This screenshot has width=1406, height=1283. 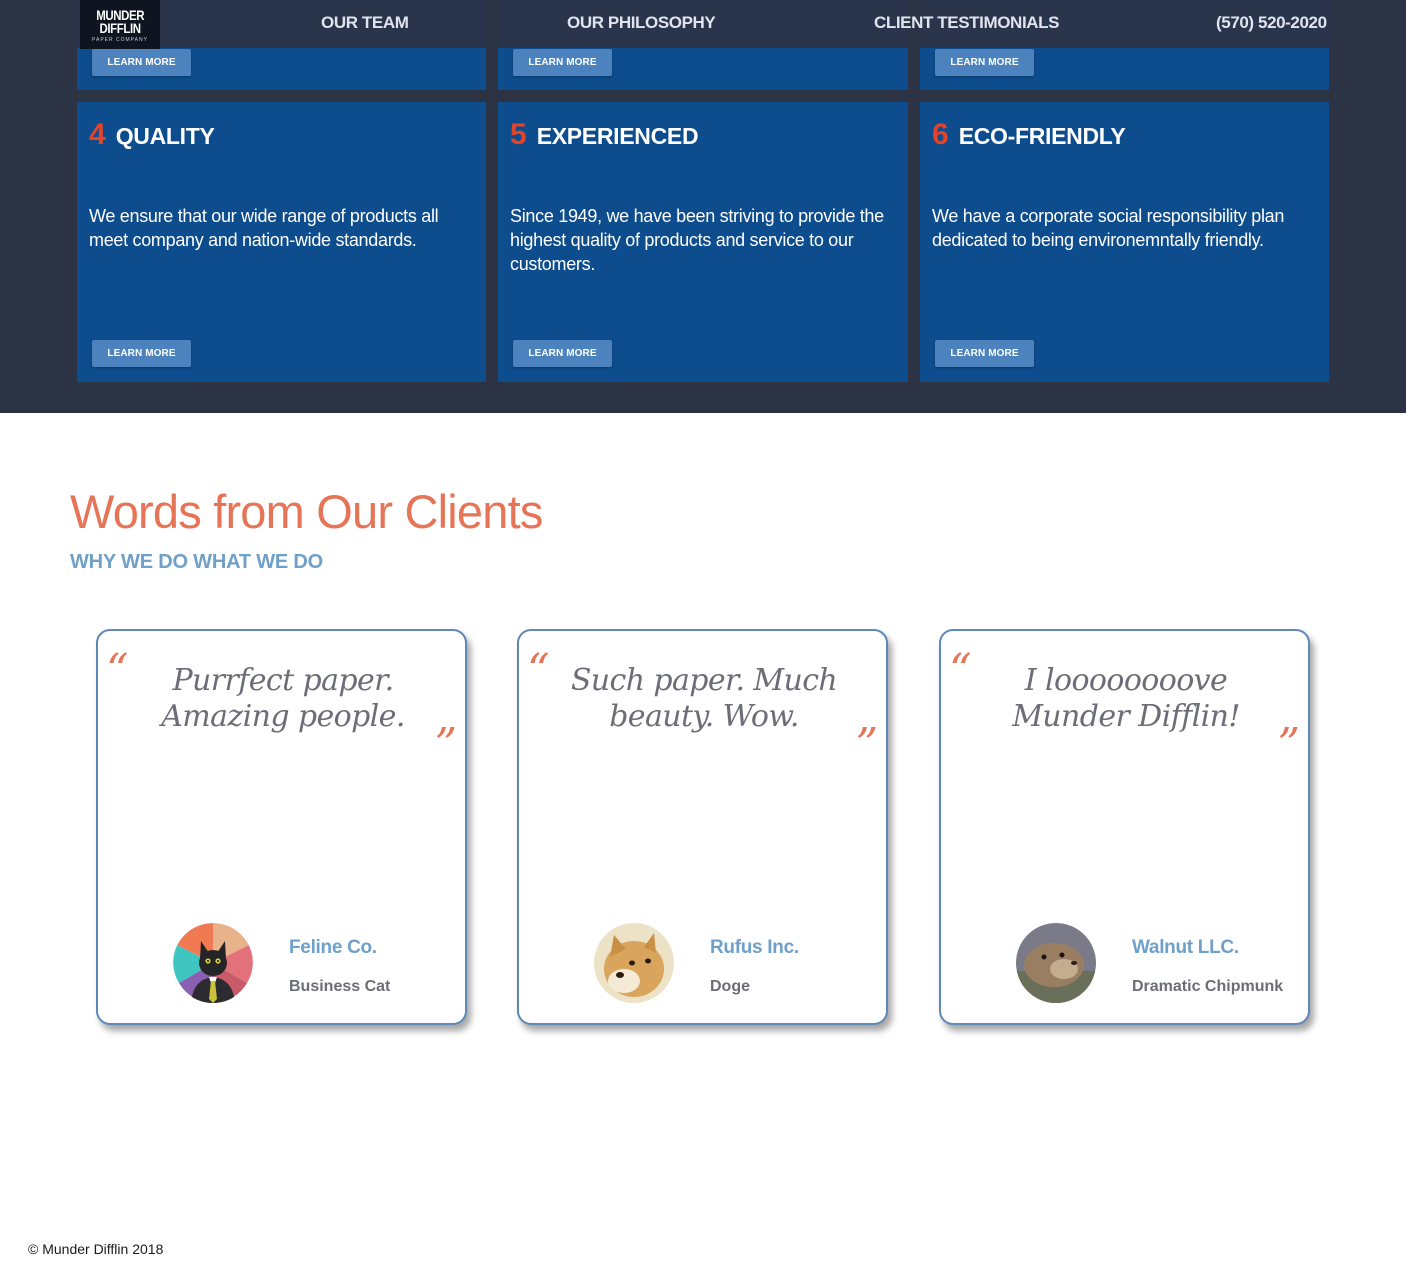 I want to click on client-name: Feline Co., so click(x=333, y=947).